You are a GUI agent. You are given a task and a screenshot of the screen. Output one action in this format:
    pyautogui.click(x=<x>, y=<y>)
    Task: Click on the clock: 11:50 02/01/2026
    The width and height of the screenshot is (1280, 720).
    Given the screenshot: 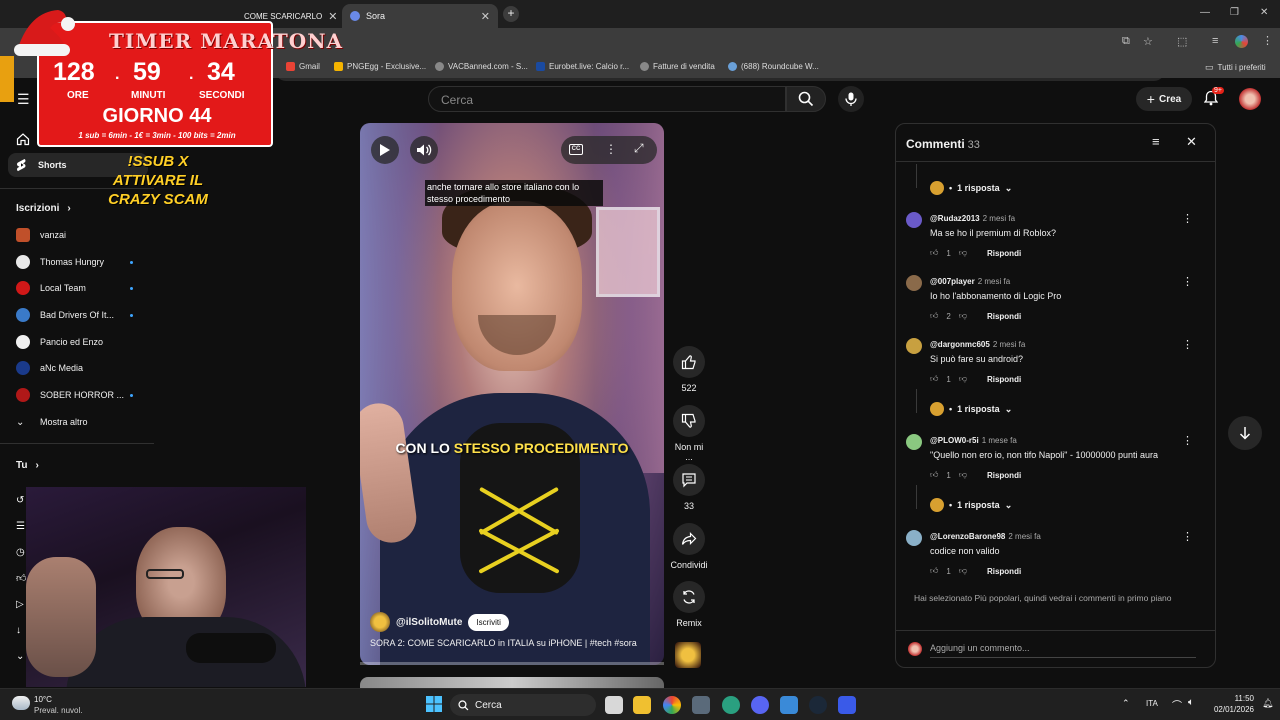 What is the action you would take?
    pyautogui.click(x=1230, y=704)
    